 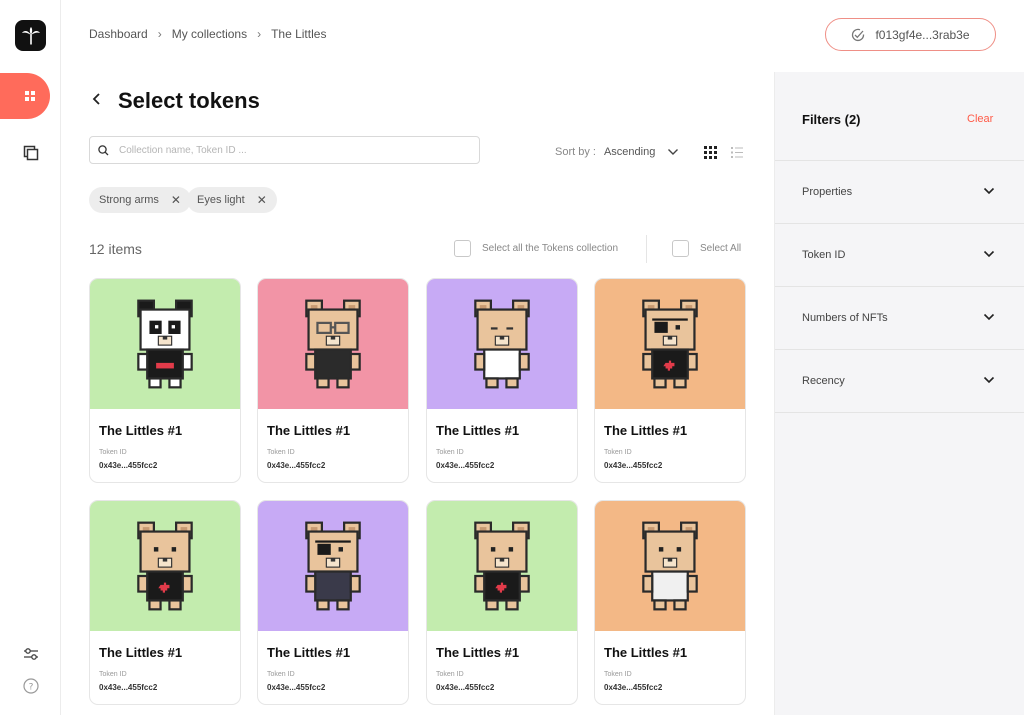 I want to click on filter-chip-strong-arms: Strong arms ✕, so click(x=140, y=200).